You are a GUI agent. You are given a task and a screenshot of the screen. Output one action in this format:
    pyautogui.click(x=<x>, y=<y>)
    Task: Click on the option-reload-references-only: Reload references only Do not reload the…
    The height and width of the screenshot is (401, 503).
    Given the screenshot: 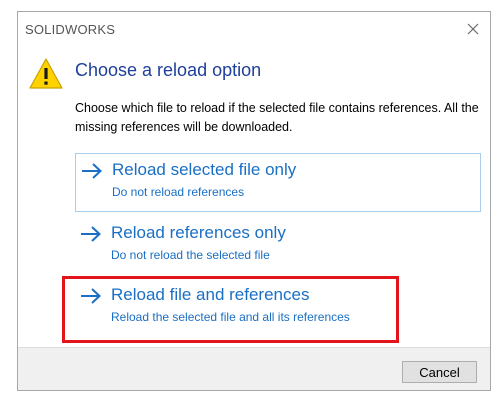 What is the action you would take?
    pyautogui.click(x=278, y=246)
    